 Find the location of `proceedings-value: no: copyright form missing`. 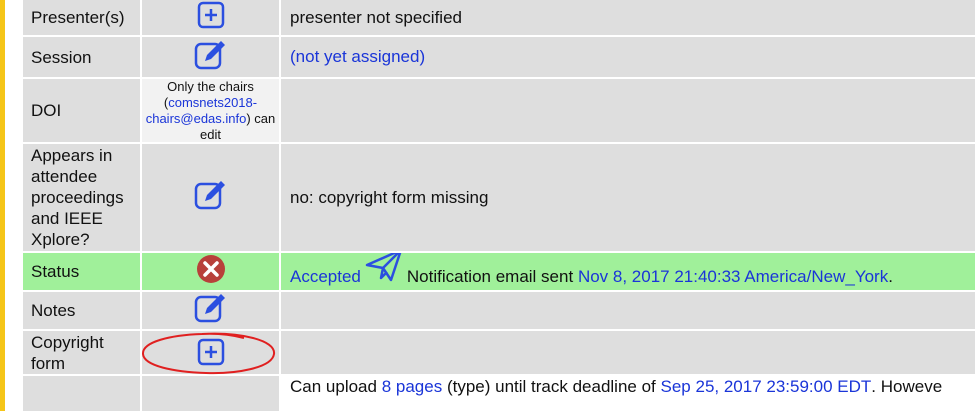

proceedings-value: no: copyright form missing is located at coordinates (389, 197).